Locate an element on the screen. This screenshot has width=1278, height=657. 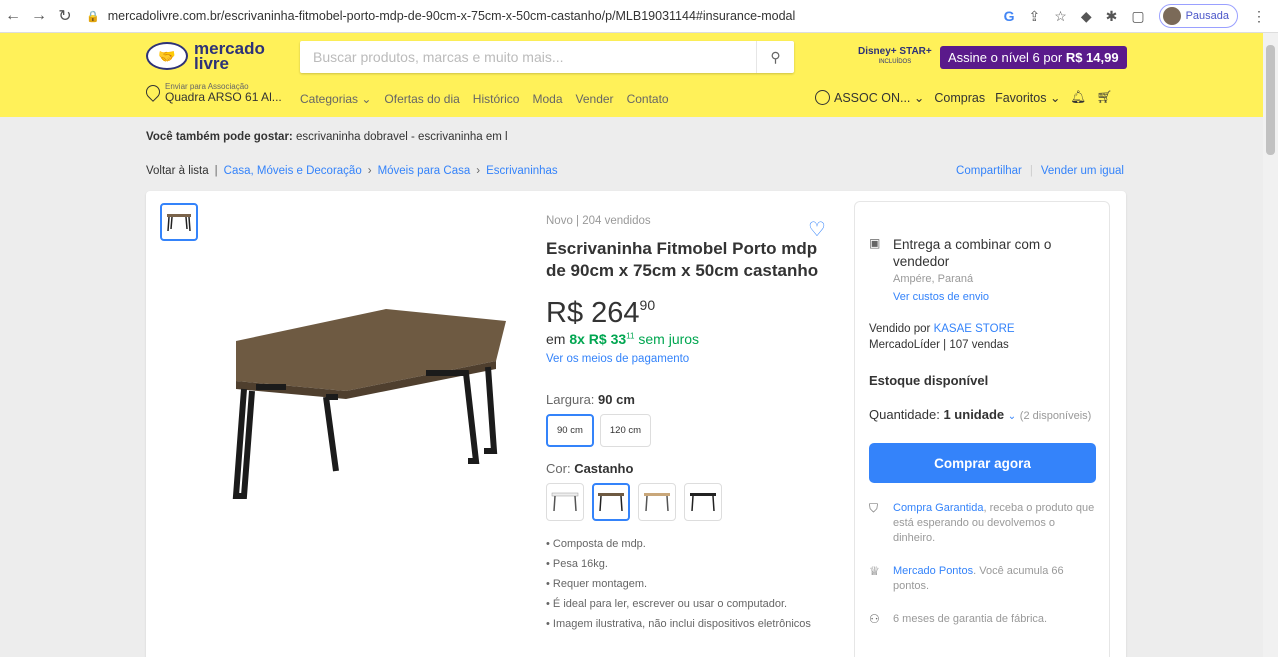
nav-history: Histórico is located at coordinates (496, 99).